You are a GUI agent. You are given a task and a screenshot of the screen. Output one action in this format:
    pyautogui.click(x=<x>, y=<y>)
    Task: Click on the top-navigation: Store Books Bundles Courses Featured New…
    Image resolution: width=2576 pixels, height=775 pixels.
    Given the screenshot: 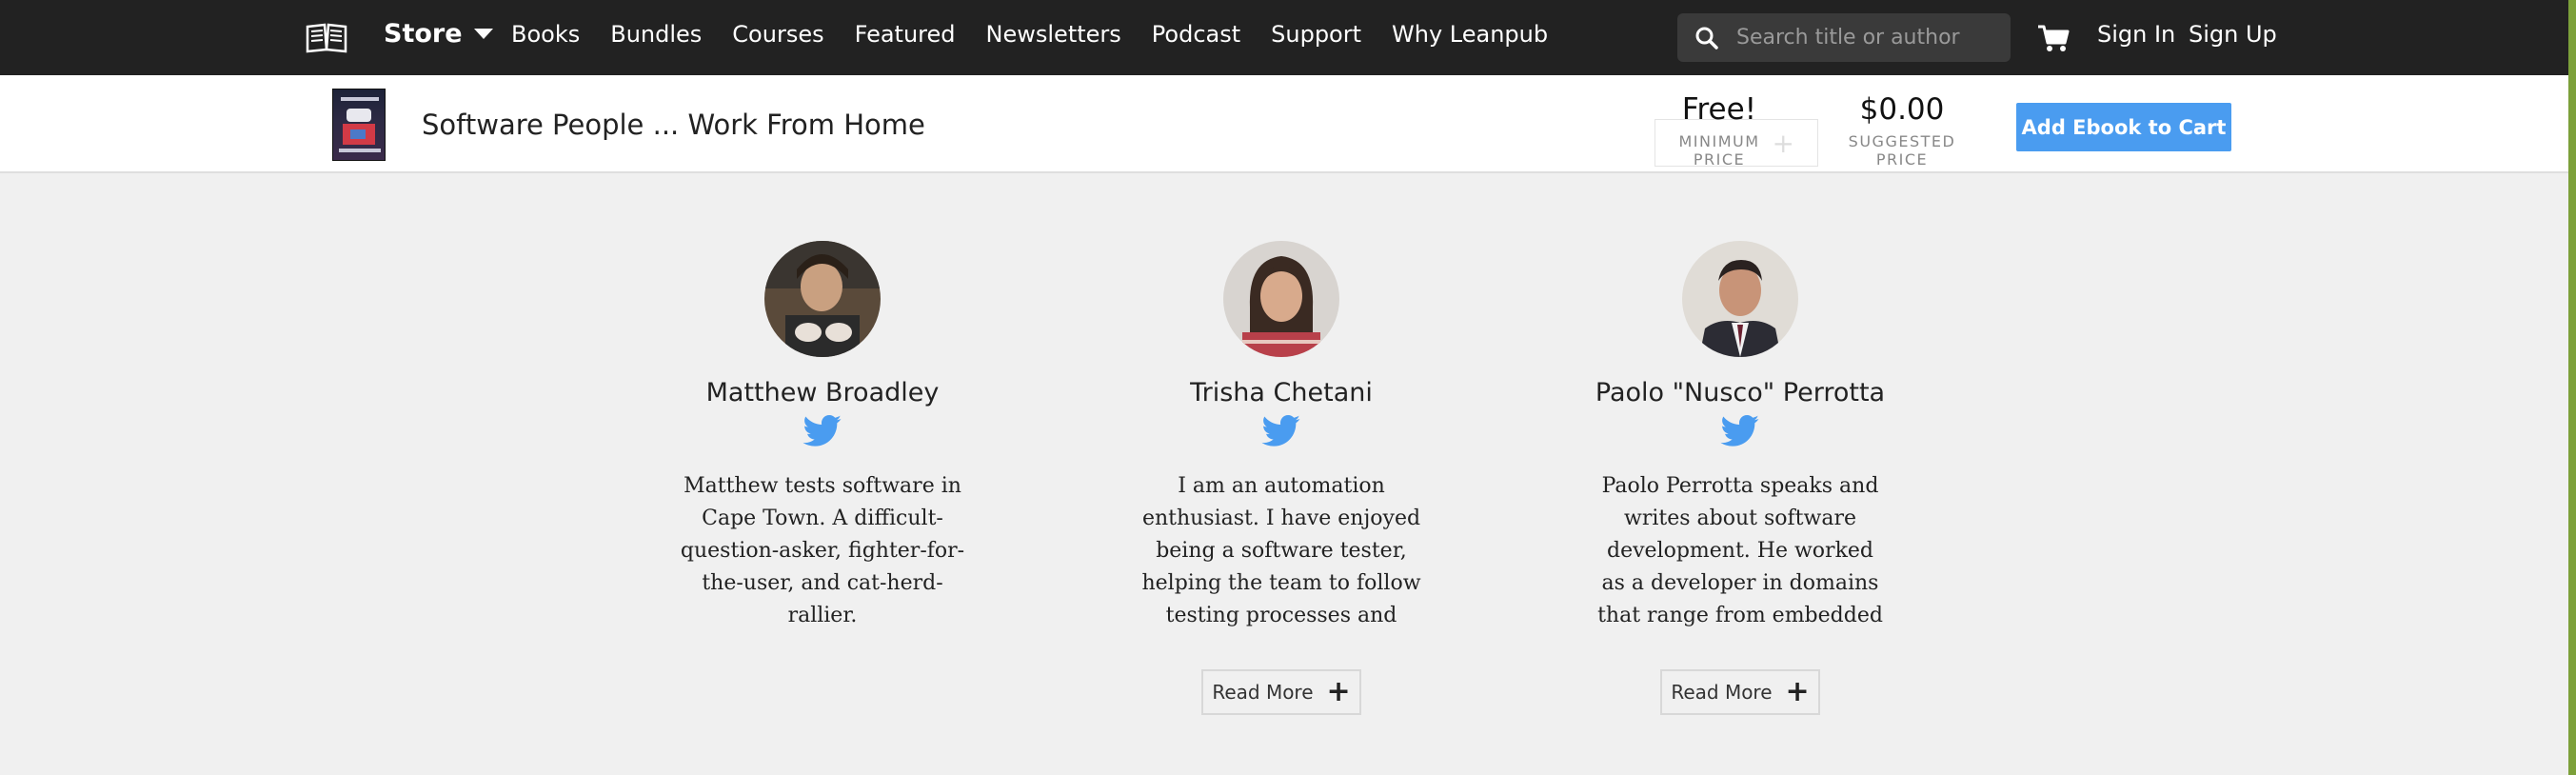 What is the action you would take?
    pyautogui.click(x=1284, y=37)
    